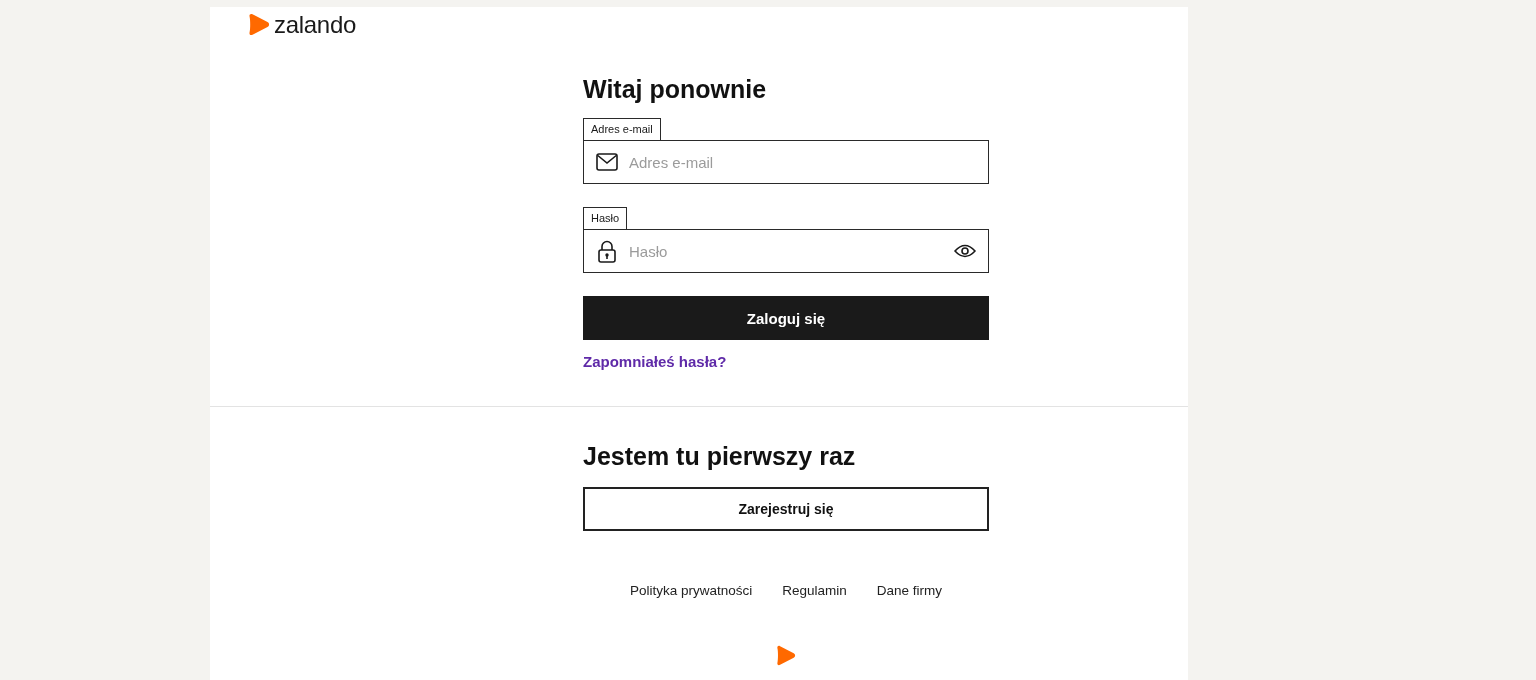  What do you see at coordinates (909, 591) in the screenshot?
I see `footer-link: Dane firmy` at bounding box center [909, 591].